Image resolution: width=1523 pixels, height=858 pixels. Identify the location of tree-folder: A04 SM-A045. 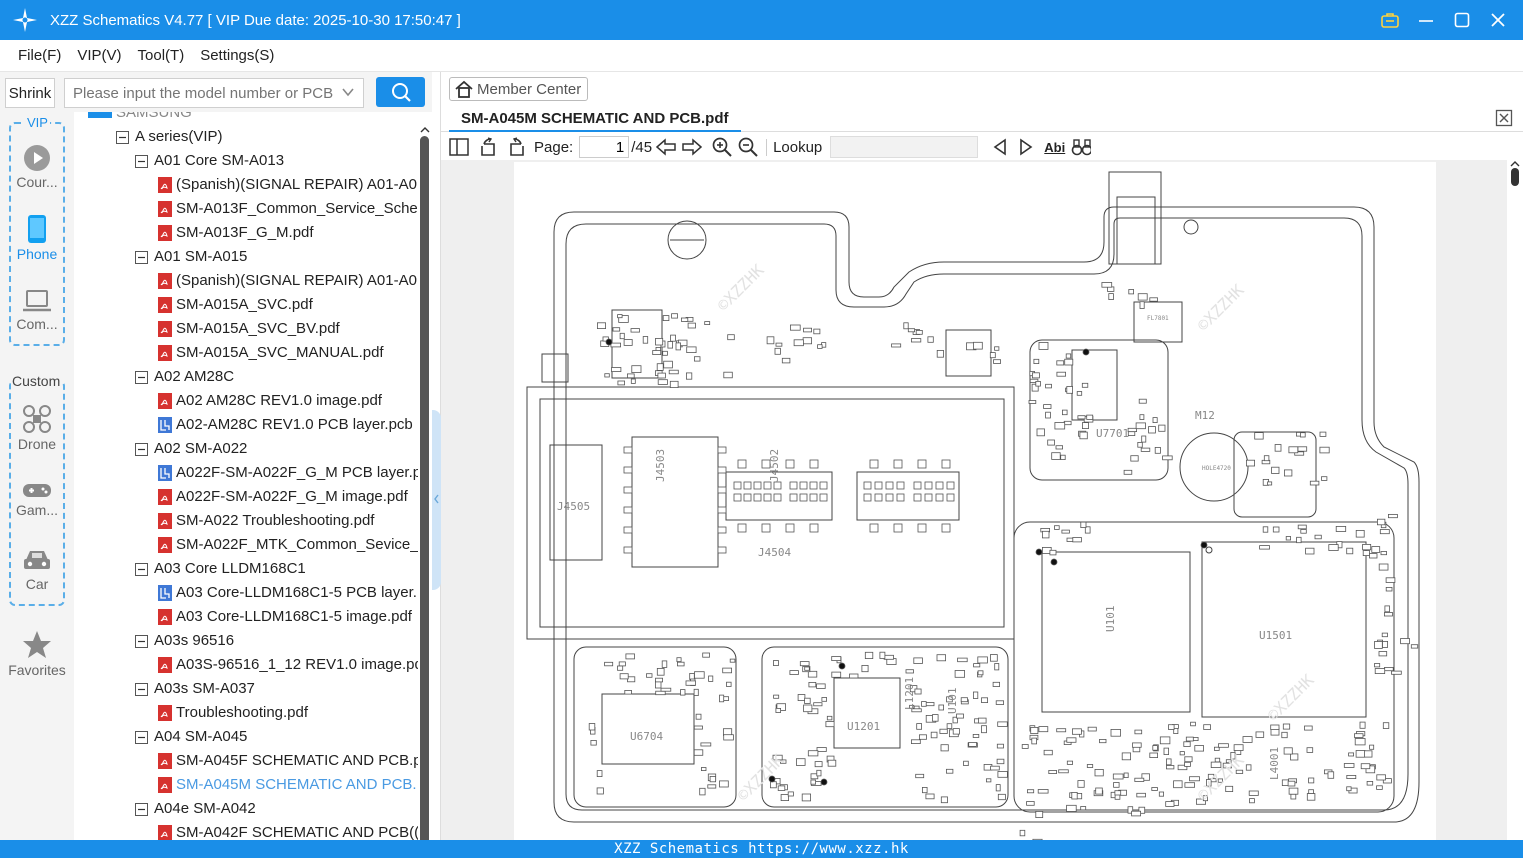
(191, 737).